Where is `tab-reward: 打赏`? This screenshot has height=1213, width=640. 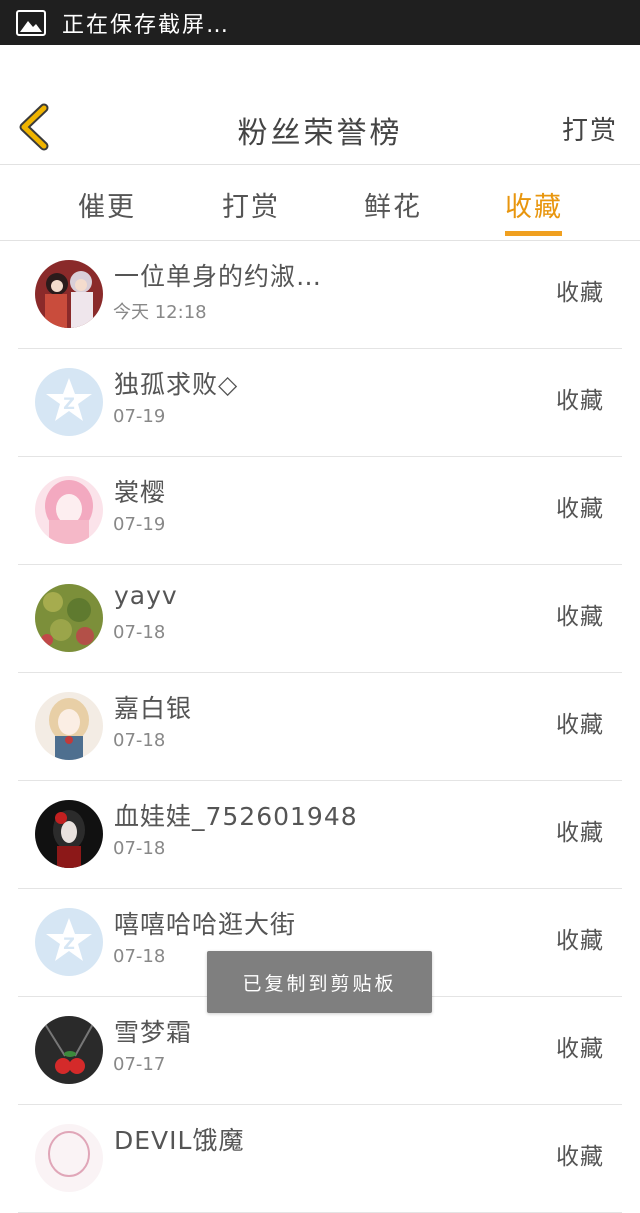 tab-reward: 打赏 is located at coordinates (251, 204).